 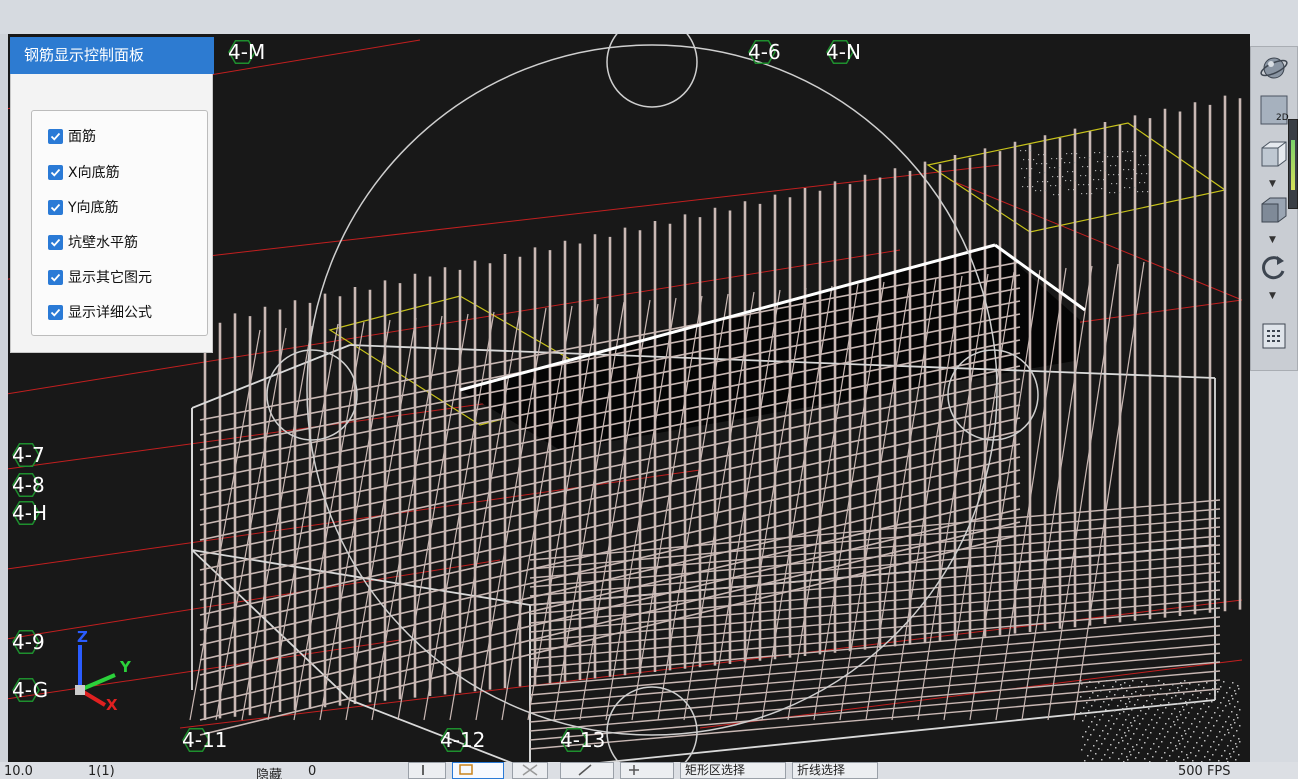 What do you see at coordinates (72, 136) in the screenshot?
I see `option-face-rebar: 面筋` at bounding box center [72, 136].